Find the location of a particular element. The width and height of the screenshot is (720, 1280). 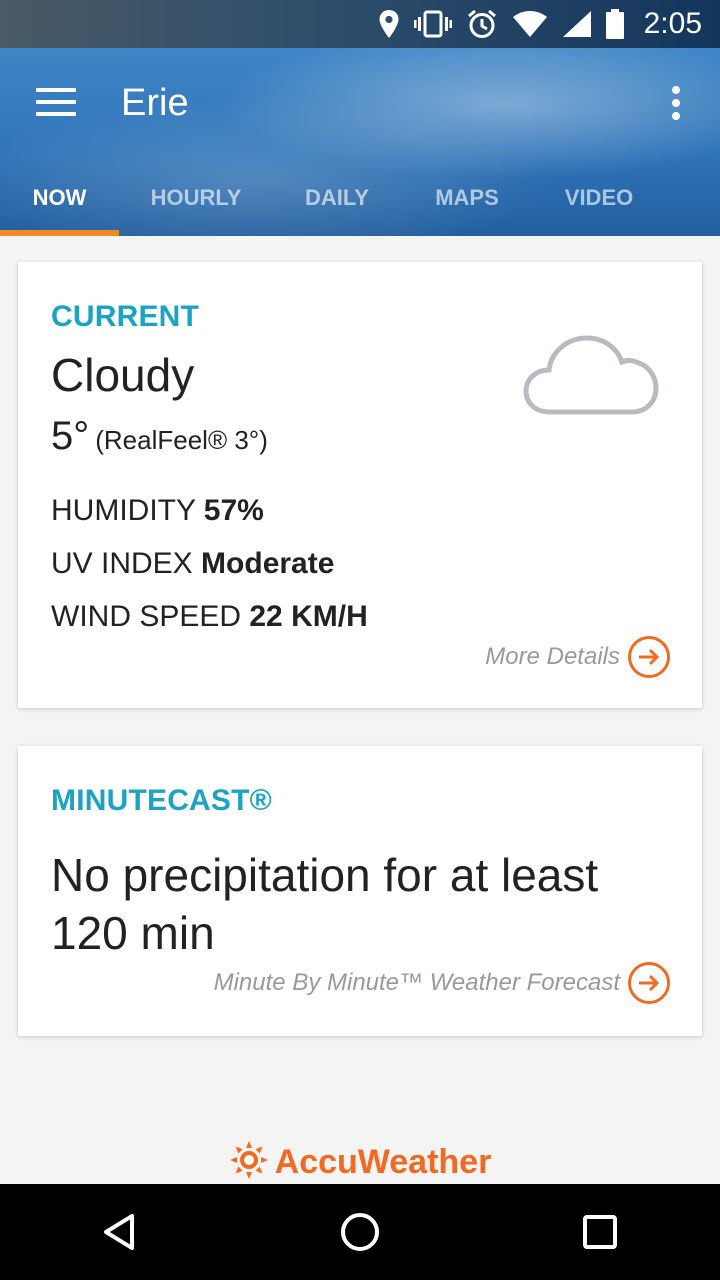

tab-bar: NOW HOURLY DAILY MAPS VIDEO is located at coordinates (360, 198).